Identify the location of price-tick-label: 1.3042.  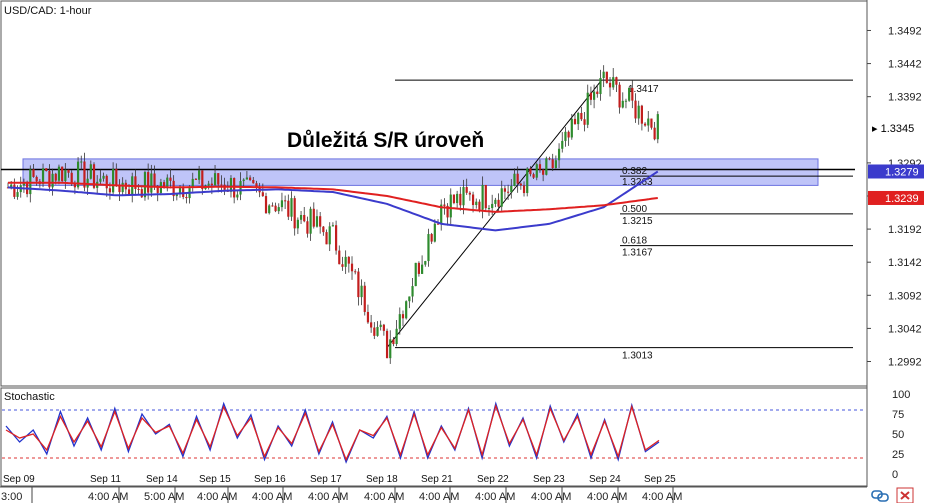
(905, 329).